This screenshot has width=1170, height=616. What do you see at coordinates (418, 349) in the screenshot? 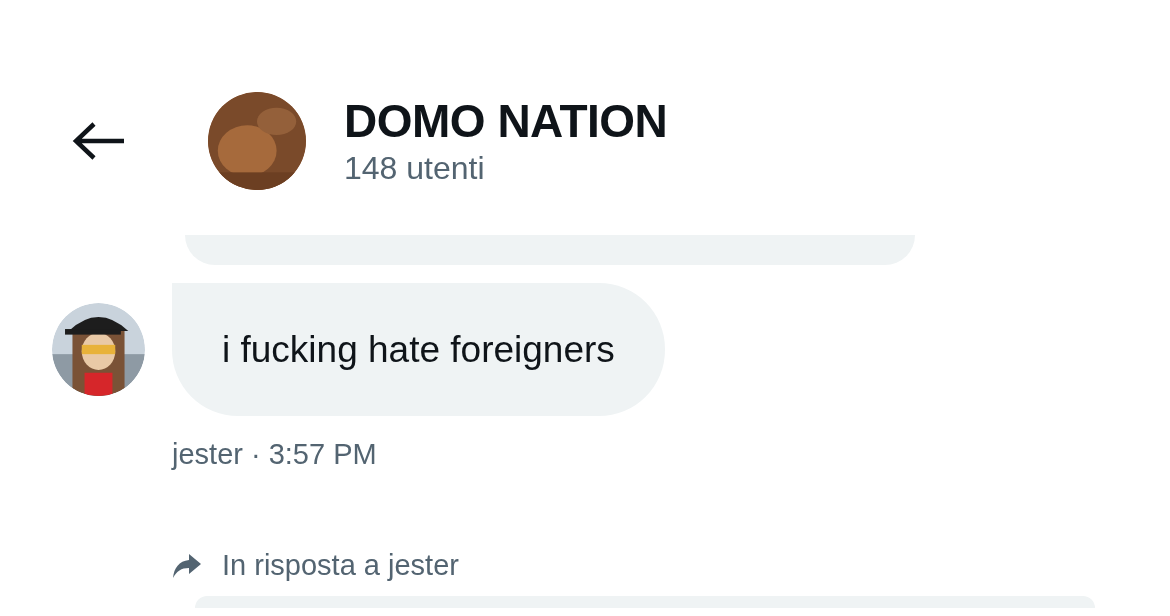
I see `message-bubble: i fucking hate foreigners` at bounding box center [418, 349].